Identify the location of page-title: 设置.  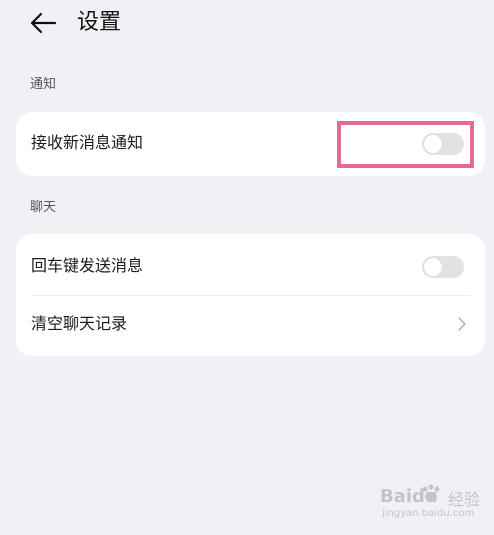
(99, 22).